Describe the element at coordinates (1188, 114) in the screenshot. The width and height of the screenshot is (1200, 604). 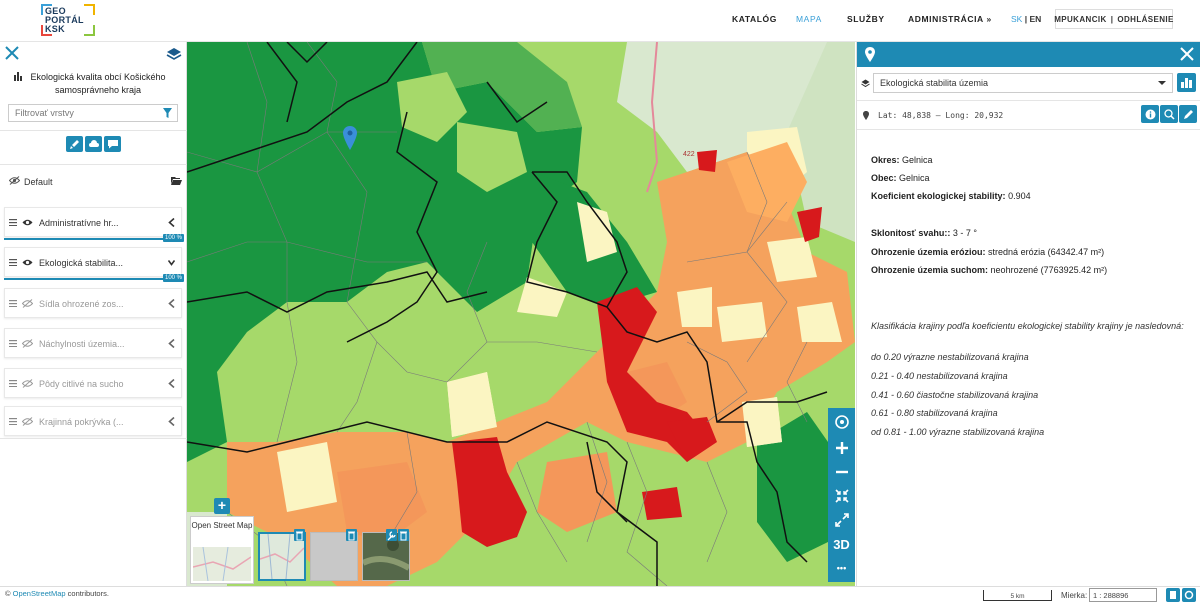
I see `measure-button` at that location.